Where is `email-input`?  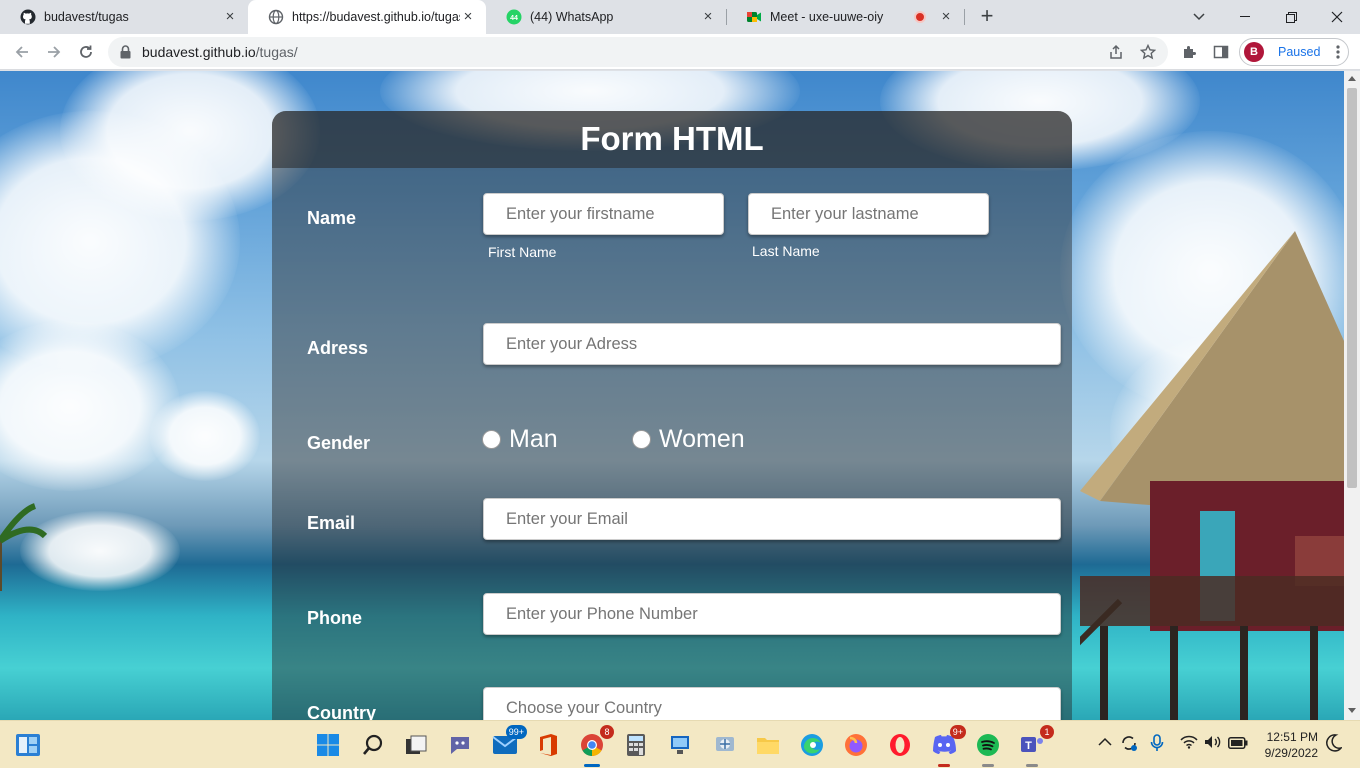
email-input is located at coordinates (772, 519).